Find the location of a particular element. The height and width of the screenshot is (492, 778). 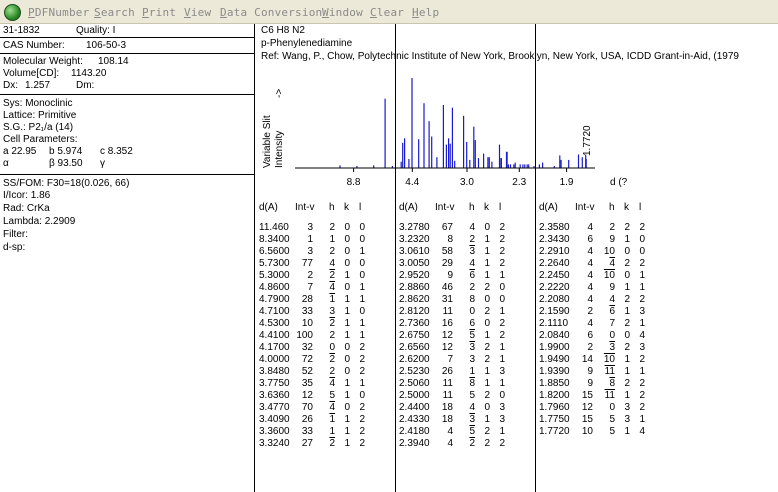

cell-d: 4.4100 is located at coordinates (274, 335).